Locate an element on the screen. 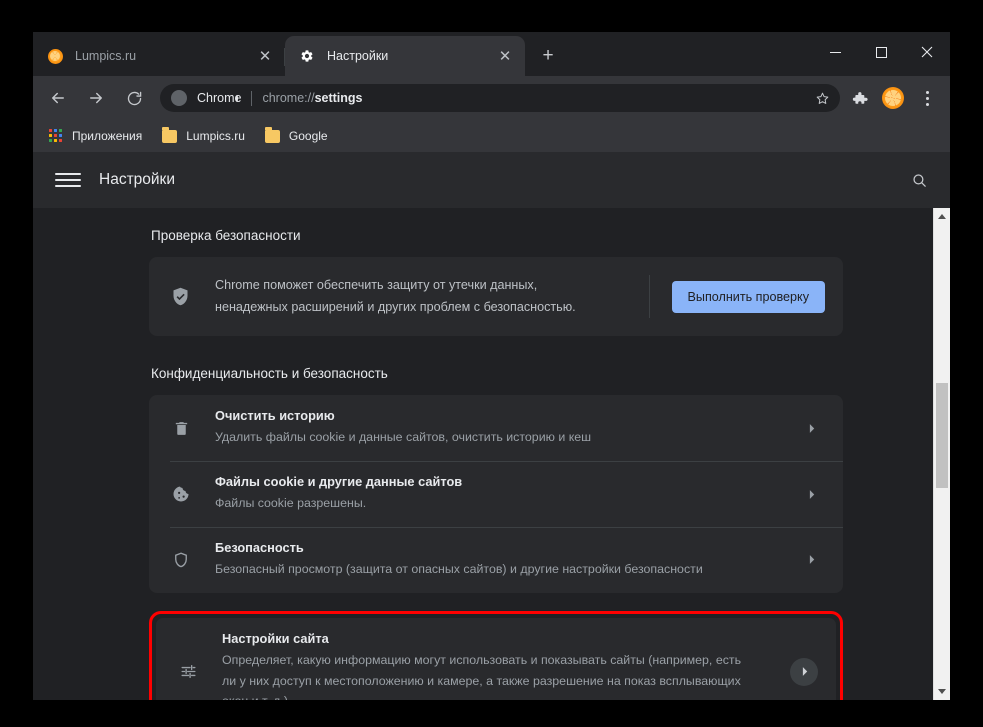 The width and height of the screenshot is (983, 727). vertical-scrollbar is located at coordinates (941, 454).